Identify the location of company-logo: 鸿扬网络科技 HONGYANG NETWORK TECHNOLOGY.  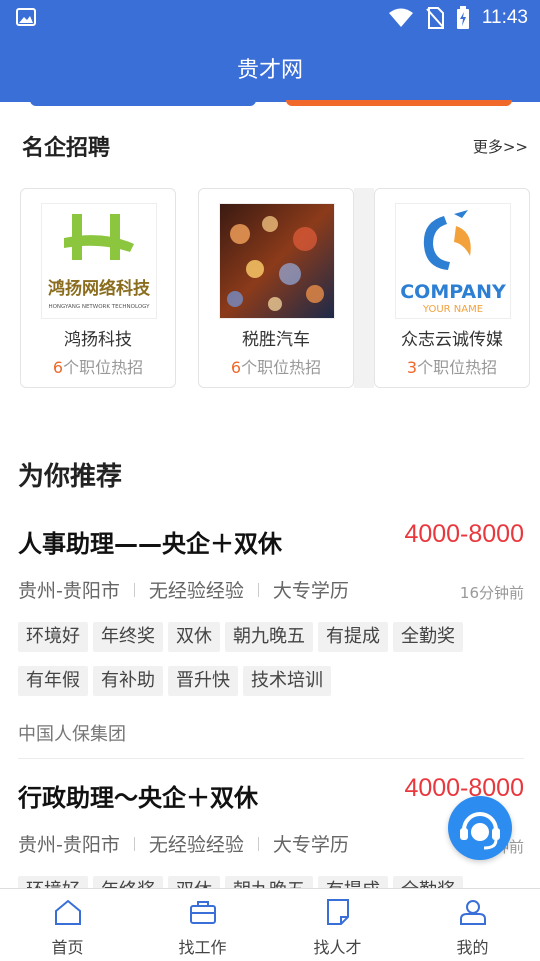
(99, 261).